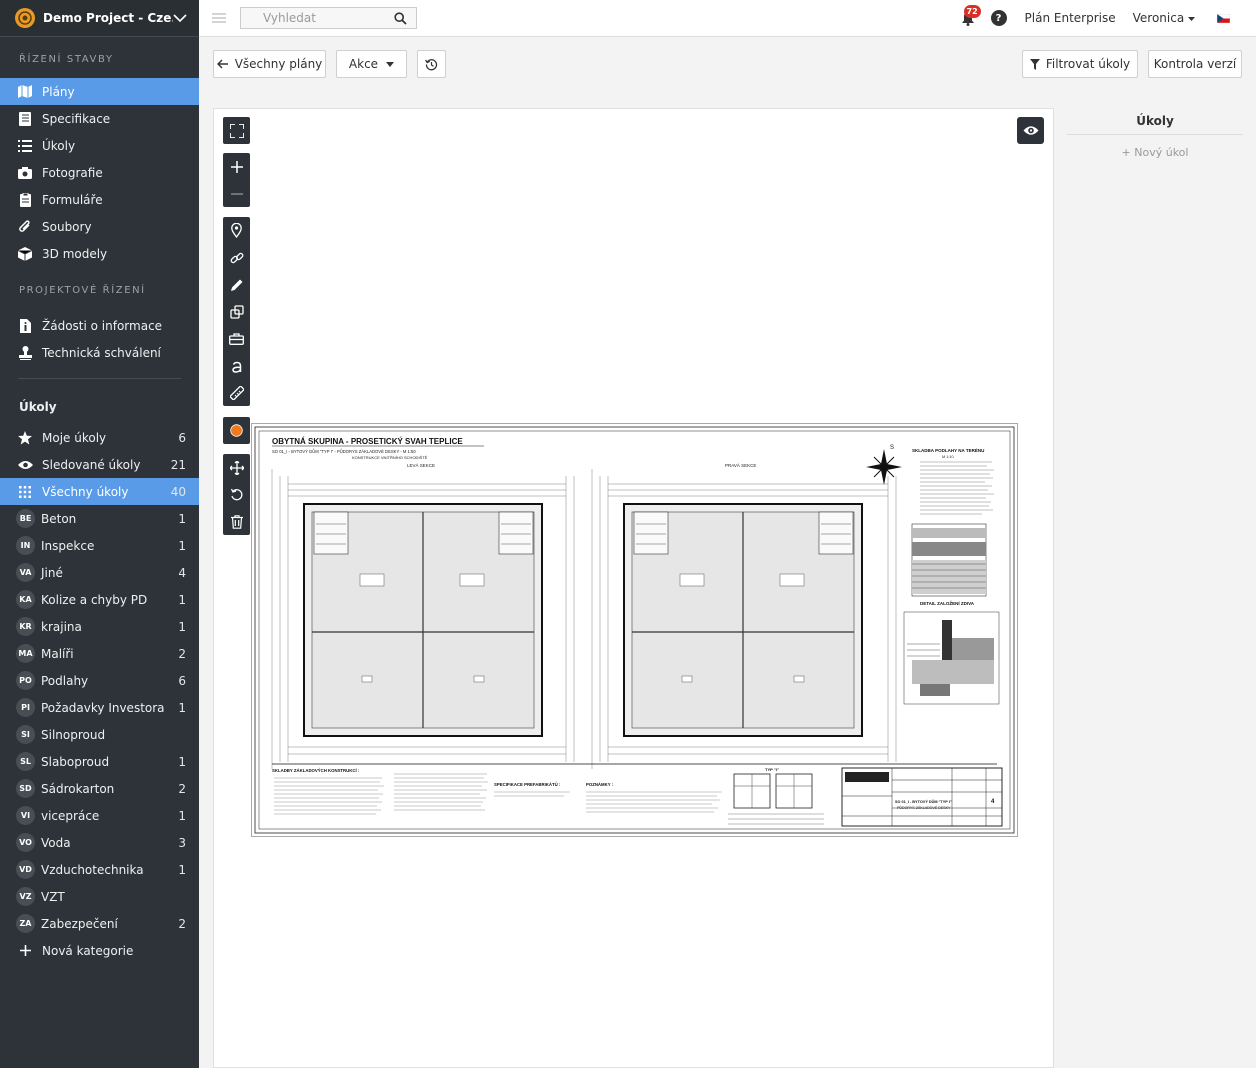  What do you see at coordinates (25, 815) in the screenshot?
I see `category-badge: VI` at bounding box center [25, 815].